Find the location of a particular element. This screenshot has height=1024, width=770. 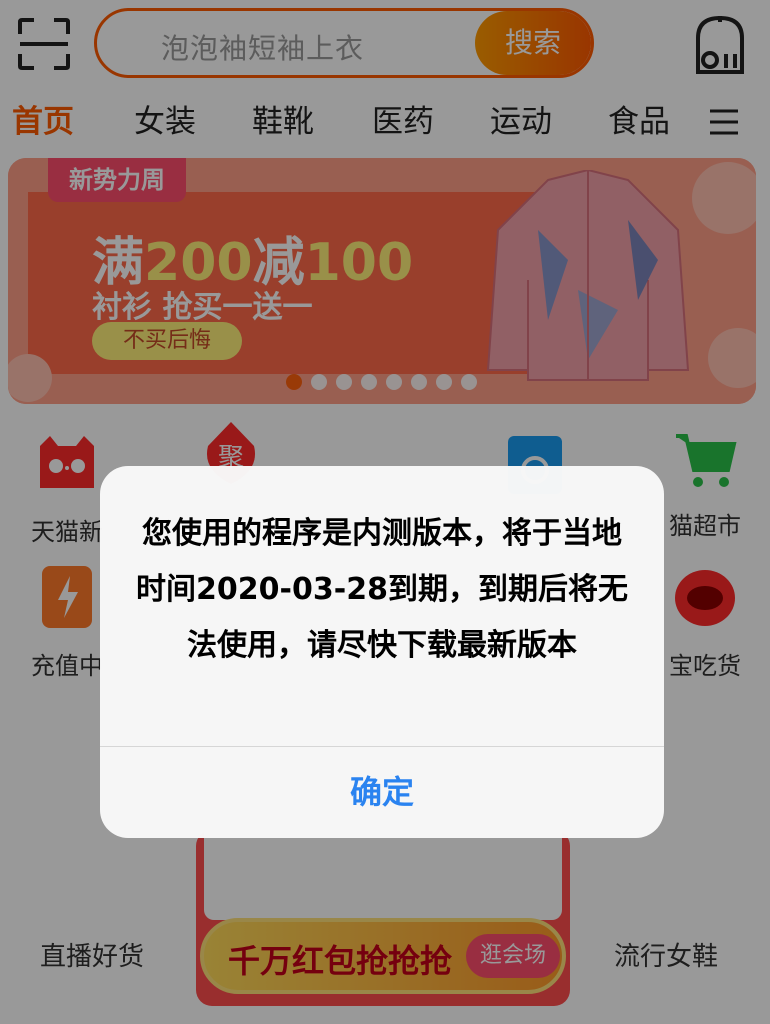

confirm-button: 确定 is located at coordinates (382, 792).